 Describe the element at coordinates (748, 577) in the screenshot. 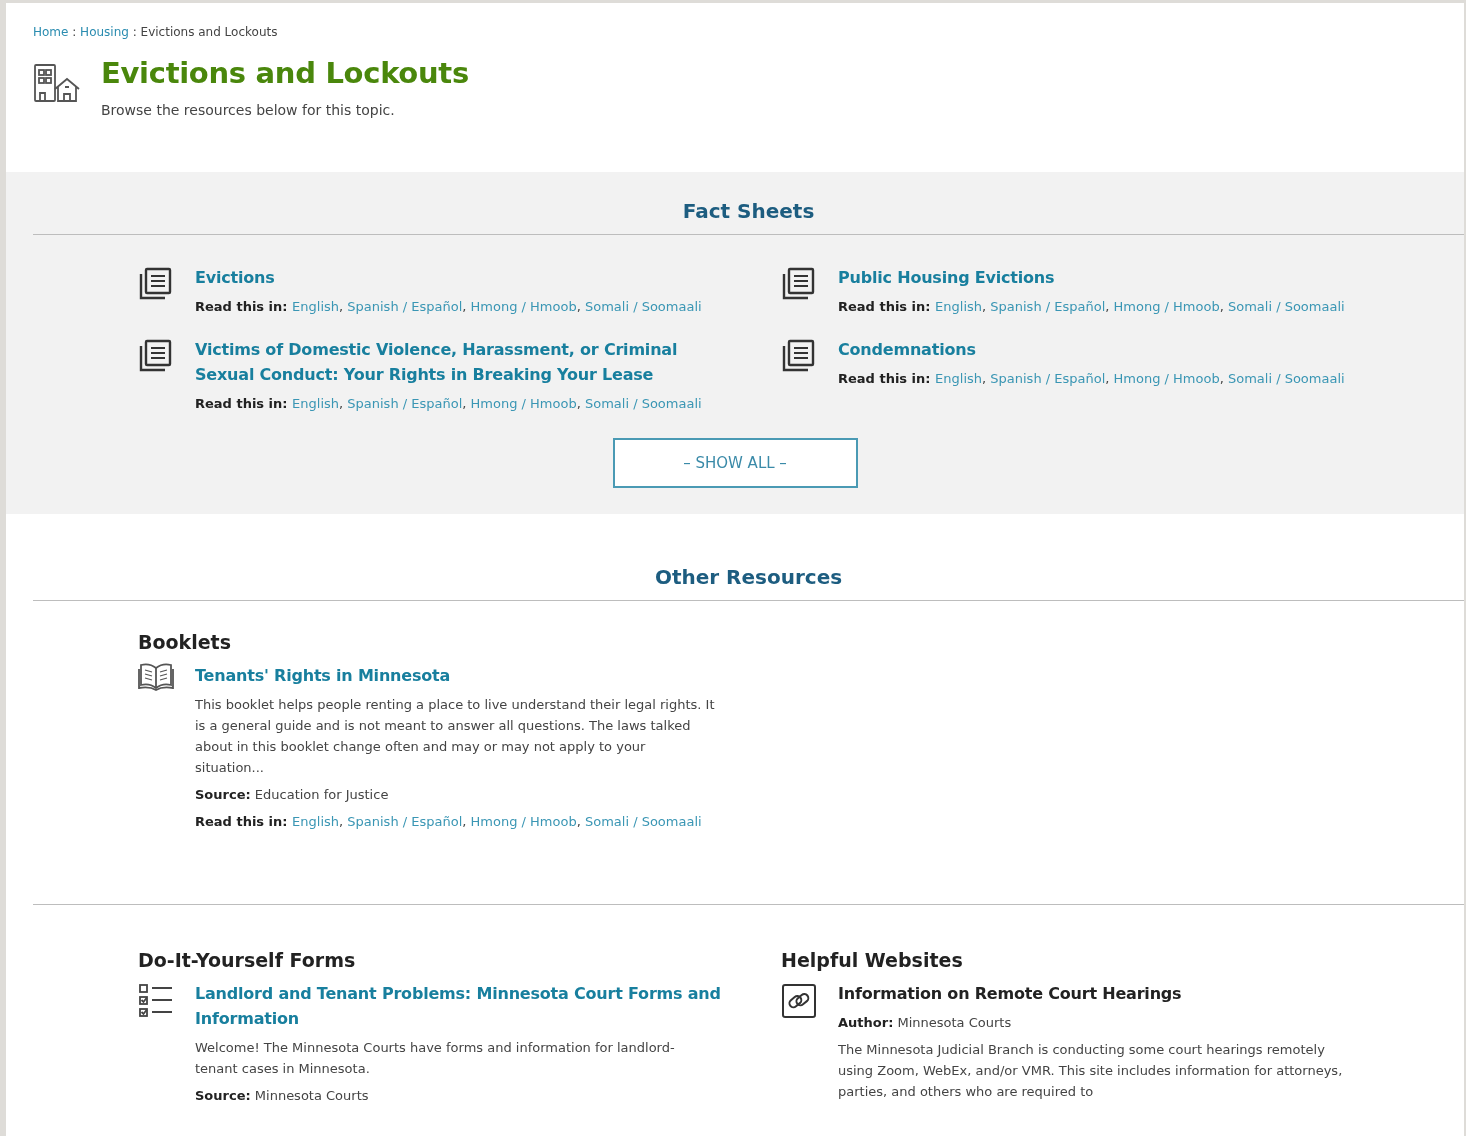

I see `section-heading: Other Resources` at that location.